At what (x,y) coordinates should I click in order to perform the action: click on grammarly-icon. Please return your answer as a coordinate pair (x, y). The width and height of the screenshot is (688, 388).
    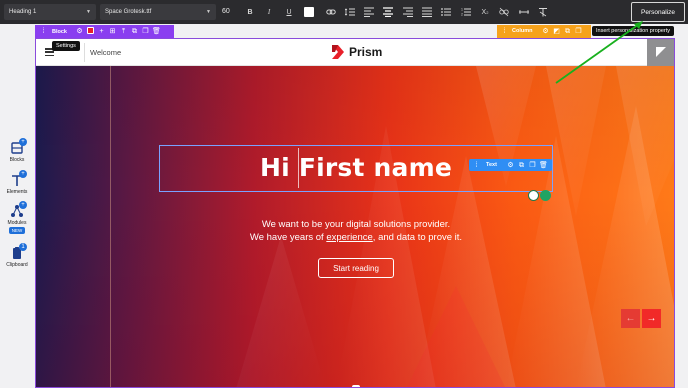
    Looking at the image, I should click on (545, 195).